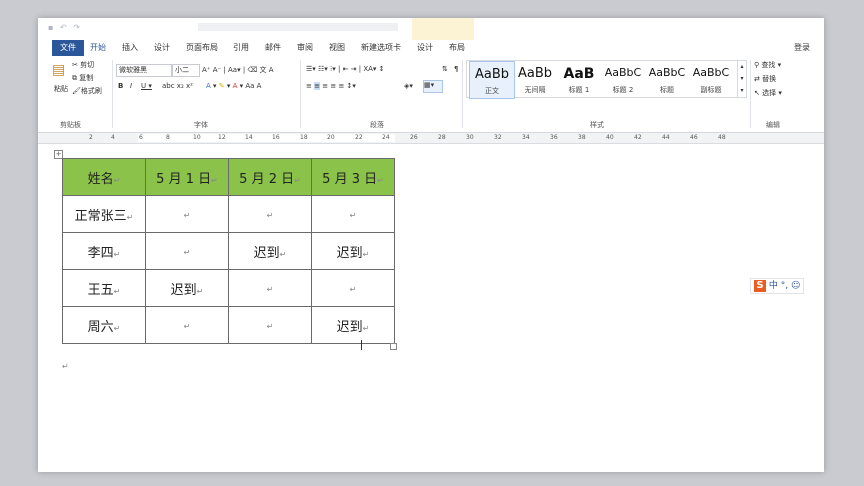  Describe the element at coordinates (87, 91) in the screenshot. I see `format-painter-button: 🖌格式刷` at that location.